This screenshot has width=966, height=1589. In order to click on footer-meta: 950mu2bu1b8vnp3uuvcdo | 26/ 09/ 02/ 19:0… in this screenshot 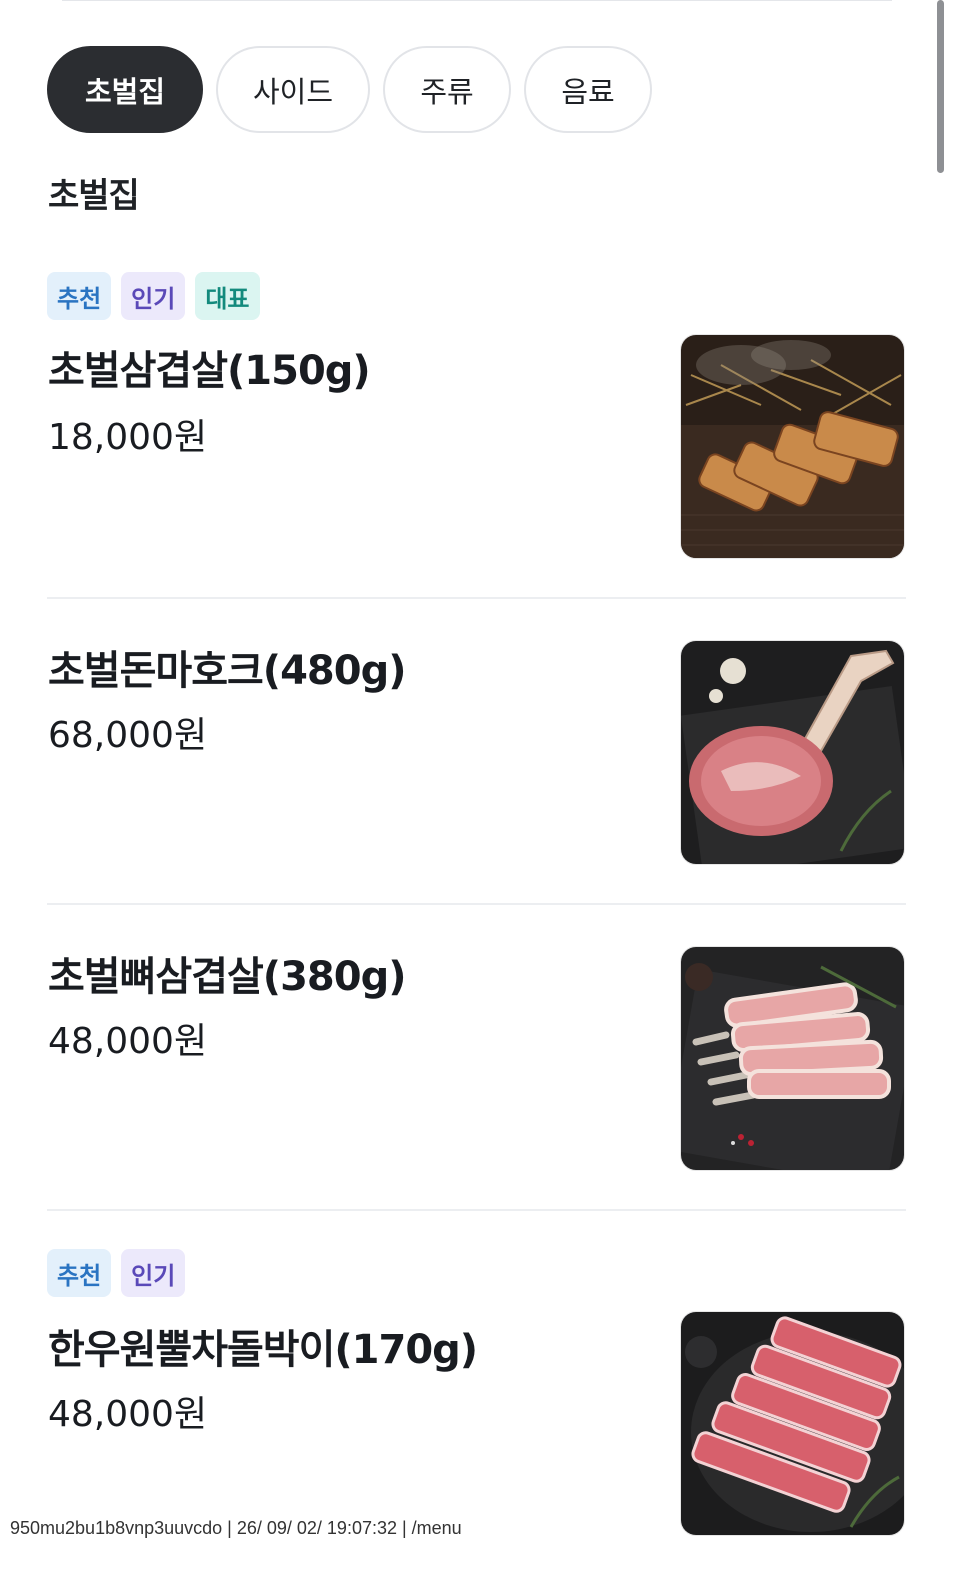, I will do `click(236, 1528)`.